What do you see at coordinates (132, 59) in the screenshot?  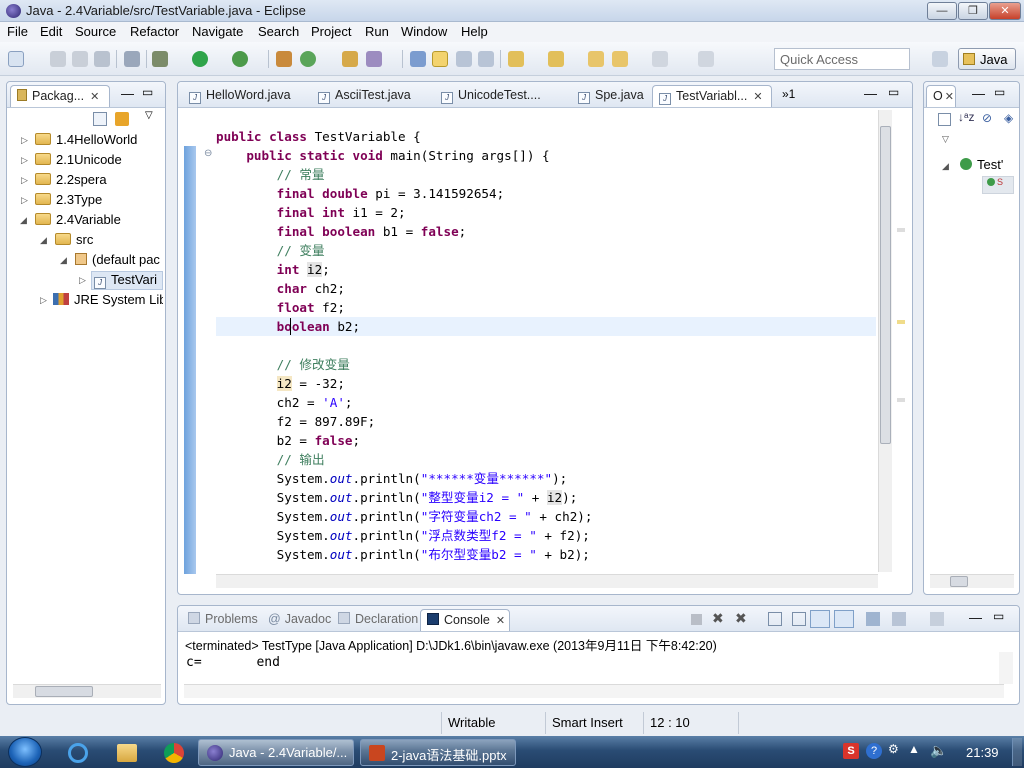 I see `skip-breakpoints-icon` at bounding box center [132, 59].